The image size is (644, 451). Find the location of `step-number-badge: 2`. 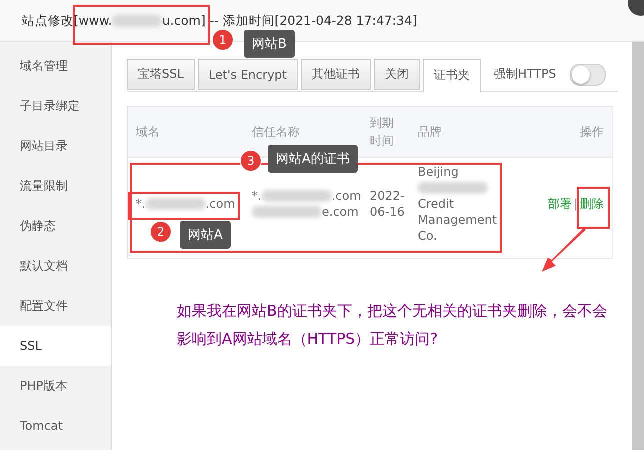

step-number-badge: 2 is located at coordinates (161, 232).